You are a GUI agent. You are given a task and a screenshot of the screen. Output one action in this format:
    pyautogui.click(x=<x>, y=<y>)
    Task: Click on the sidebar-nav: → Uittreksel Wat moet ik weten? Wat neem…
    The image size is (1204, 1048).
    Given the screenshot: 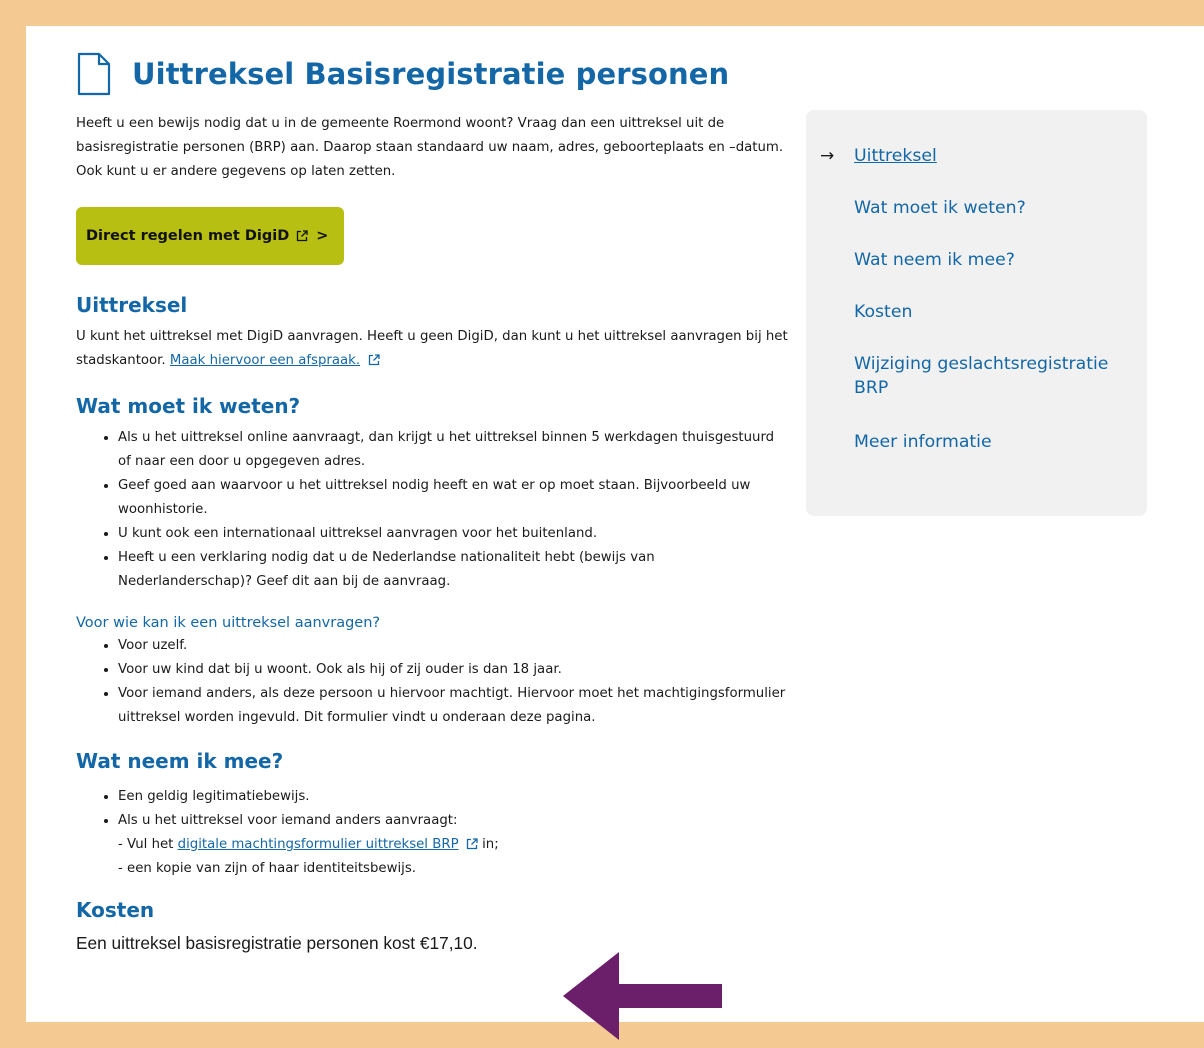 What is the action you would take?
    pyautogui.click(x=976, y=313)
    